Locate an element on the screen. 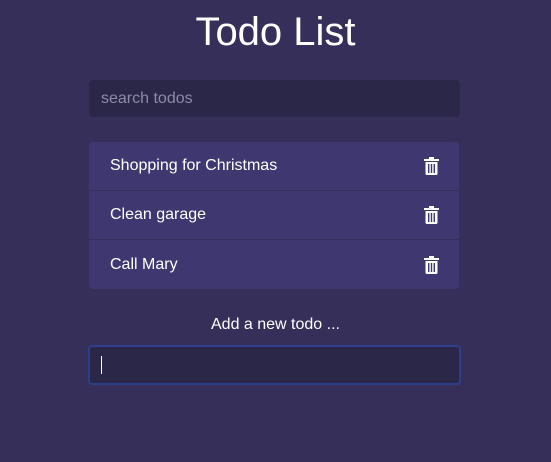 This screenshot has width=551, height=462. list-item: Shopping for Christmas is located at coordinates (274, 166).